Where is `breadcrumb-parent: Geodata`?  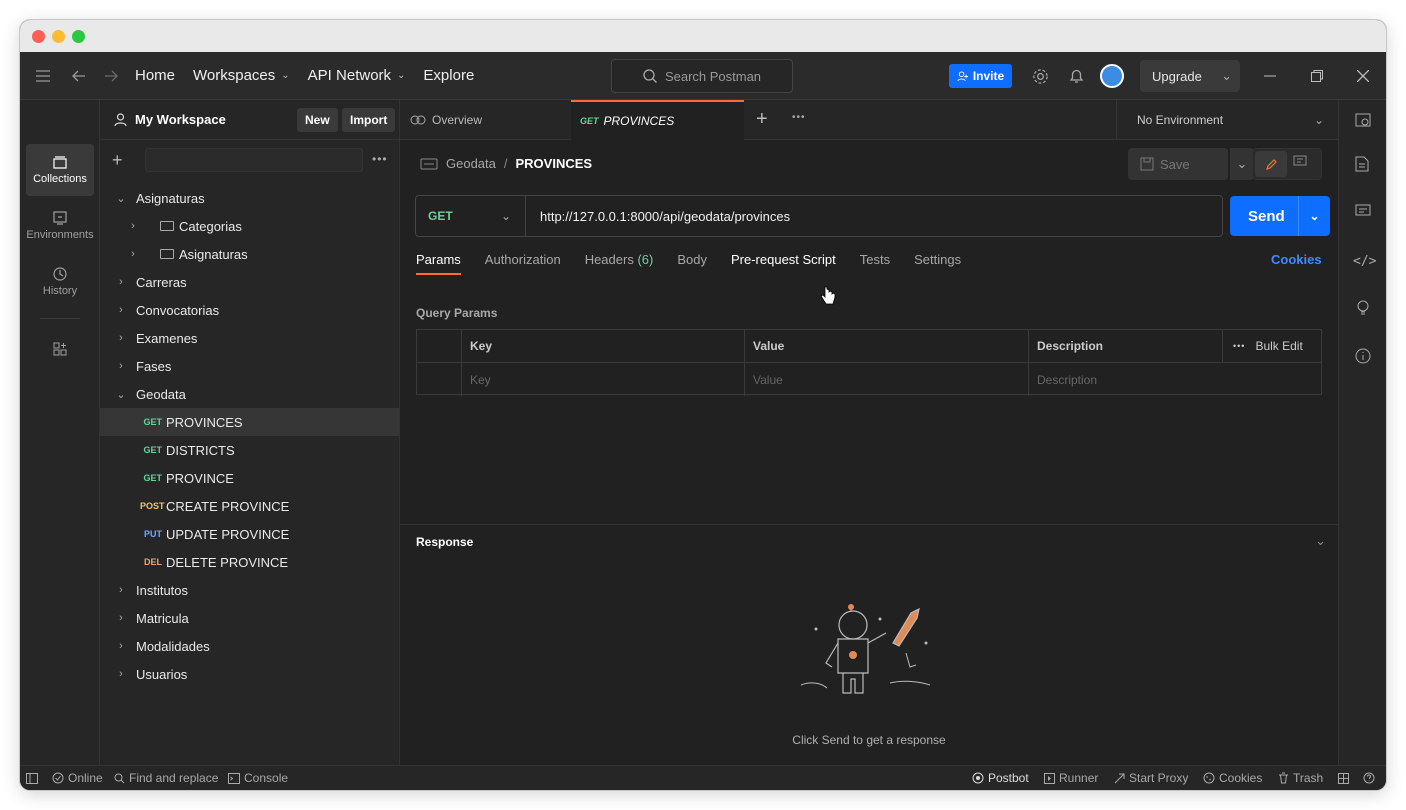
breadcrumb-parent: Geodata is located at coordinates (471, 163).